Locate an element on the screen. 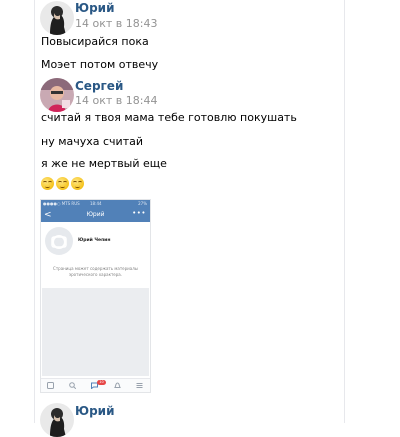 This screenshot has height=437, width=400. message-text: я же не мертвый еще is located at coordinates (104, 163).